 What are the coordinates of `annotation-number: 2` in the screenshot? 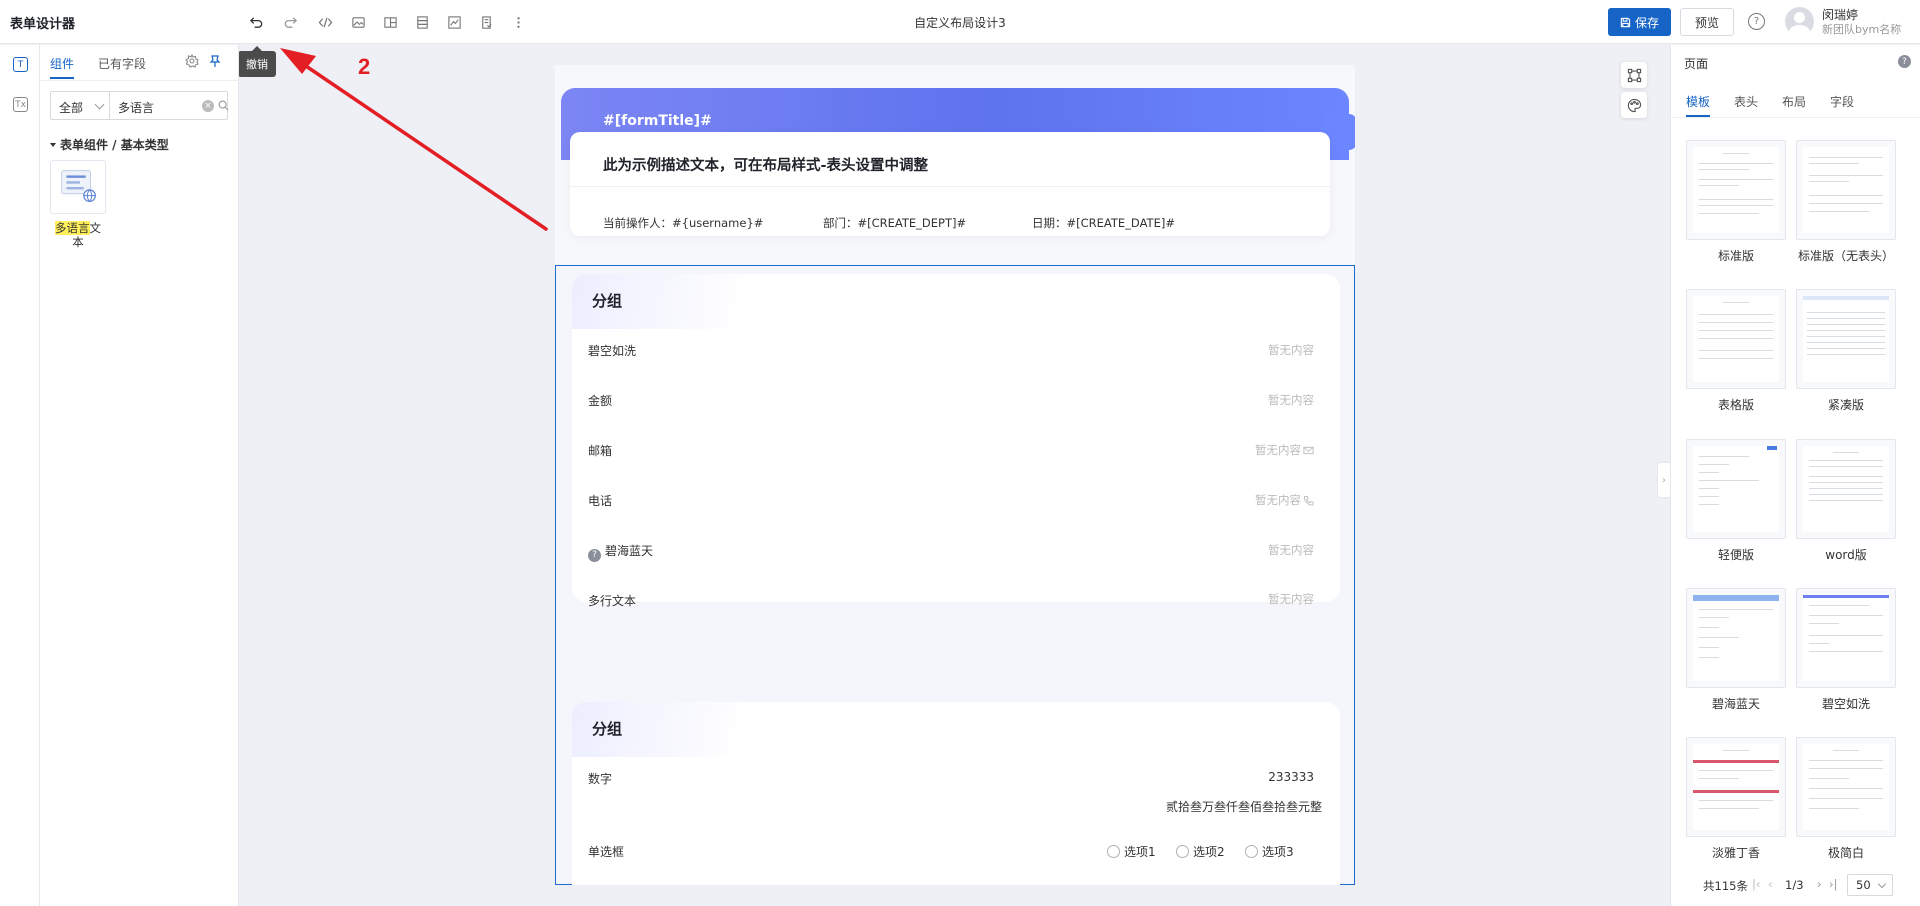 It's located at (364, 66).